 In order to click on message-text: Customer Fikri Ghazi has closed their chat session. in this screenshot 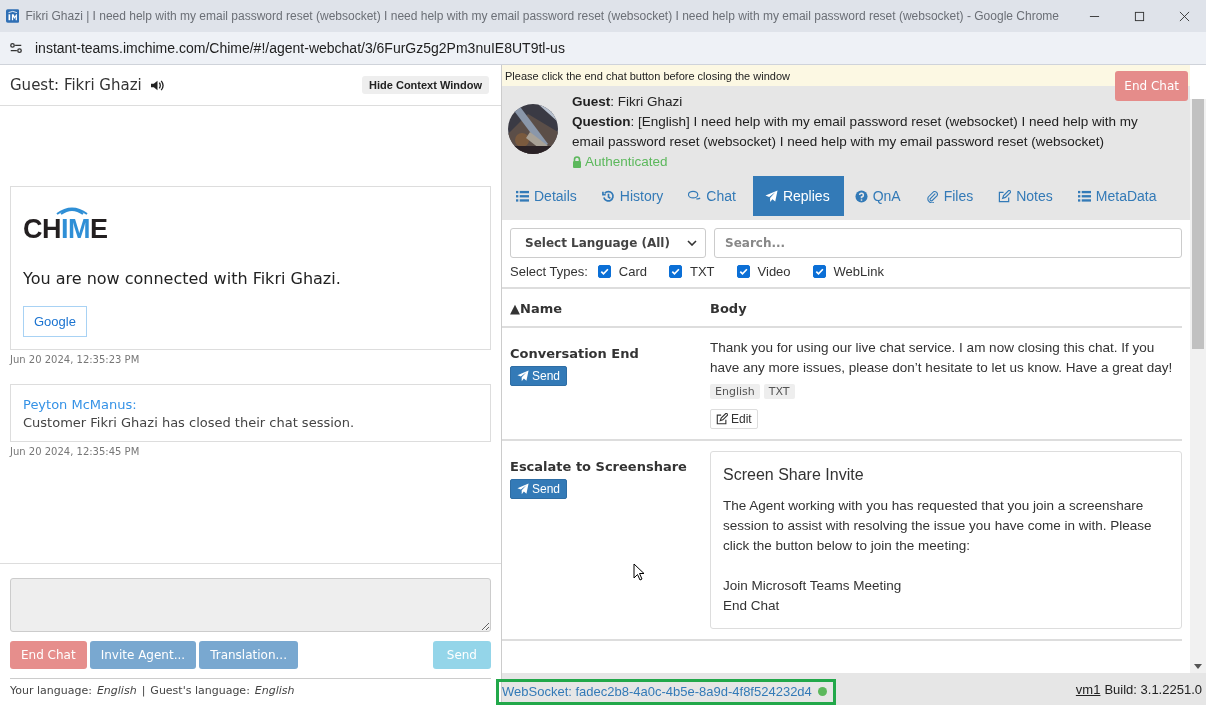, I will do `click(189, 423)`.